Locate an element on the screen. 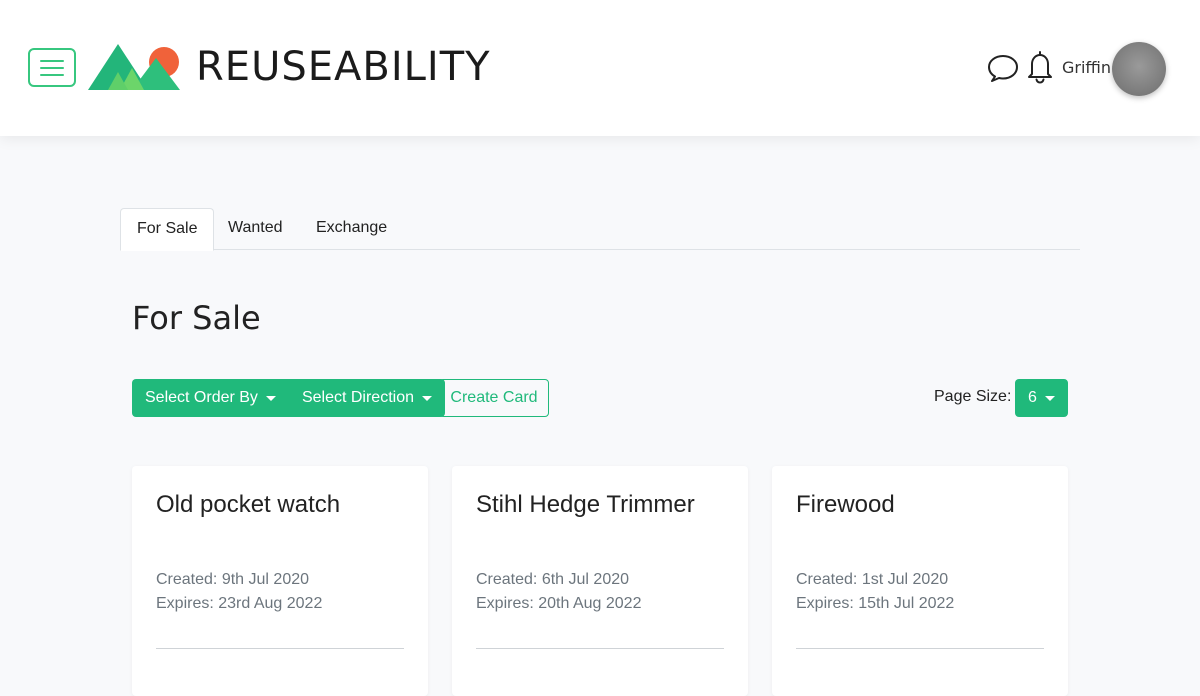 The height and width of the screenshot is (696, 1200). brand-name: REUSEABILITY is located at coordinates (343, 67).